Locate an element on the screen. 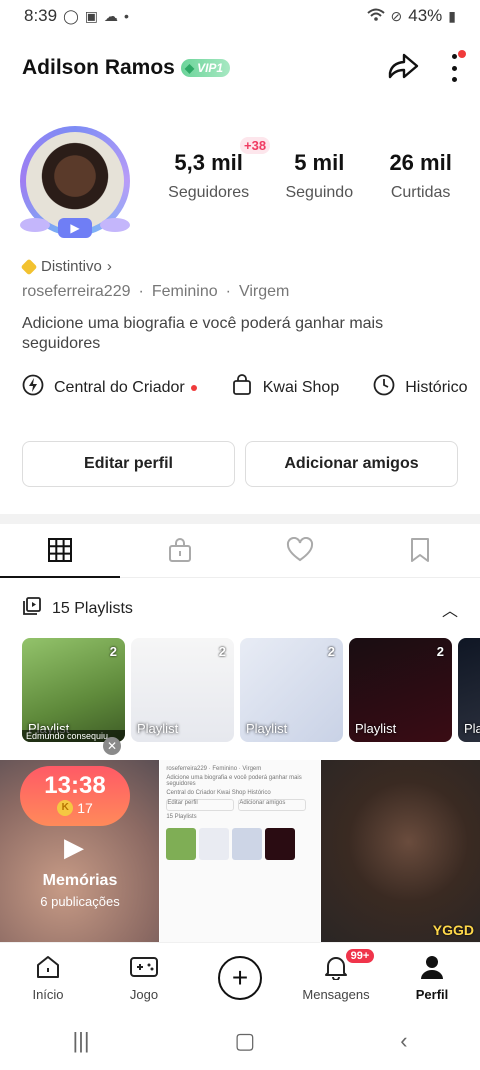  close-icon: ✕ is located at coordinates (112, 746).